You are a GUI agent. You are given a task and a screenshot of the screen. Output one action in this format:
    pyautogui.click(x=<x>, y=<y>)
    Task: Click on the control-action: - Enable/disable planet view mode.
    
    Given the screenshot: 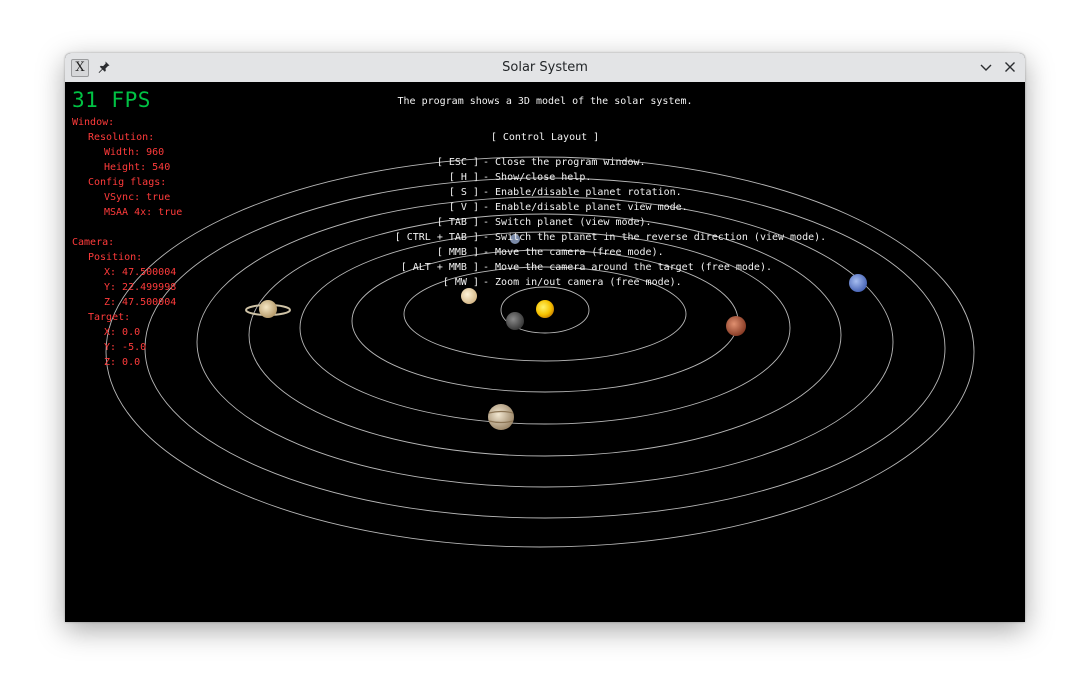 What is the action you would take?
    pyautogui.click(x=585, y=207)
    